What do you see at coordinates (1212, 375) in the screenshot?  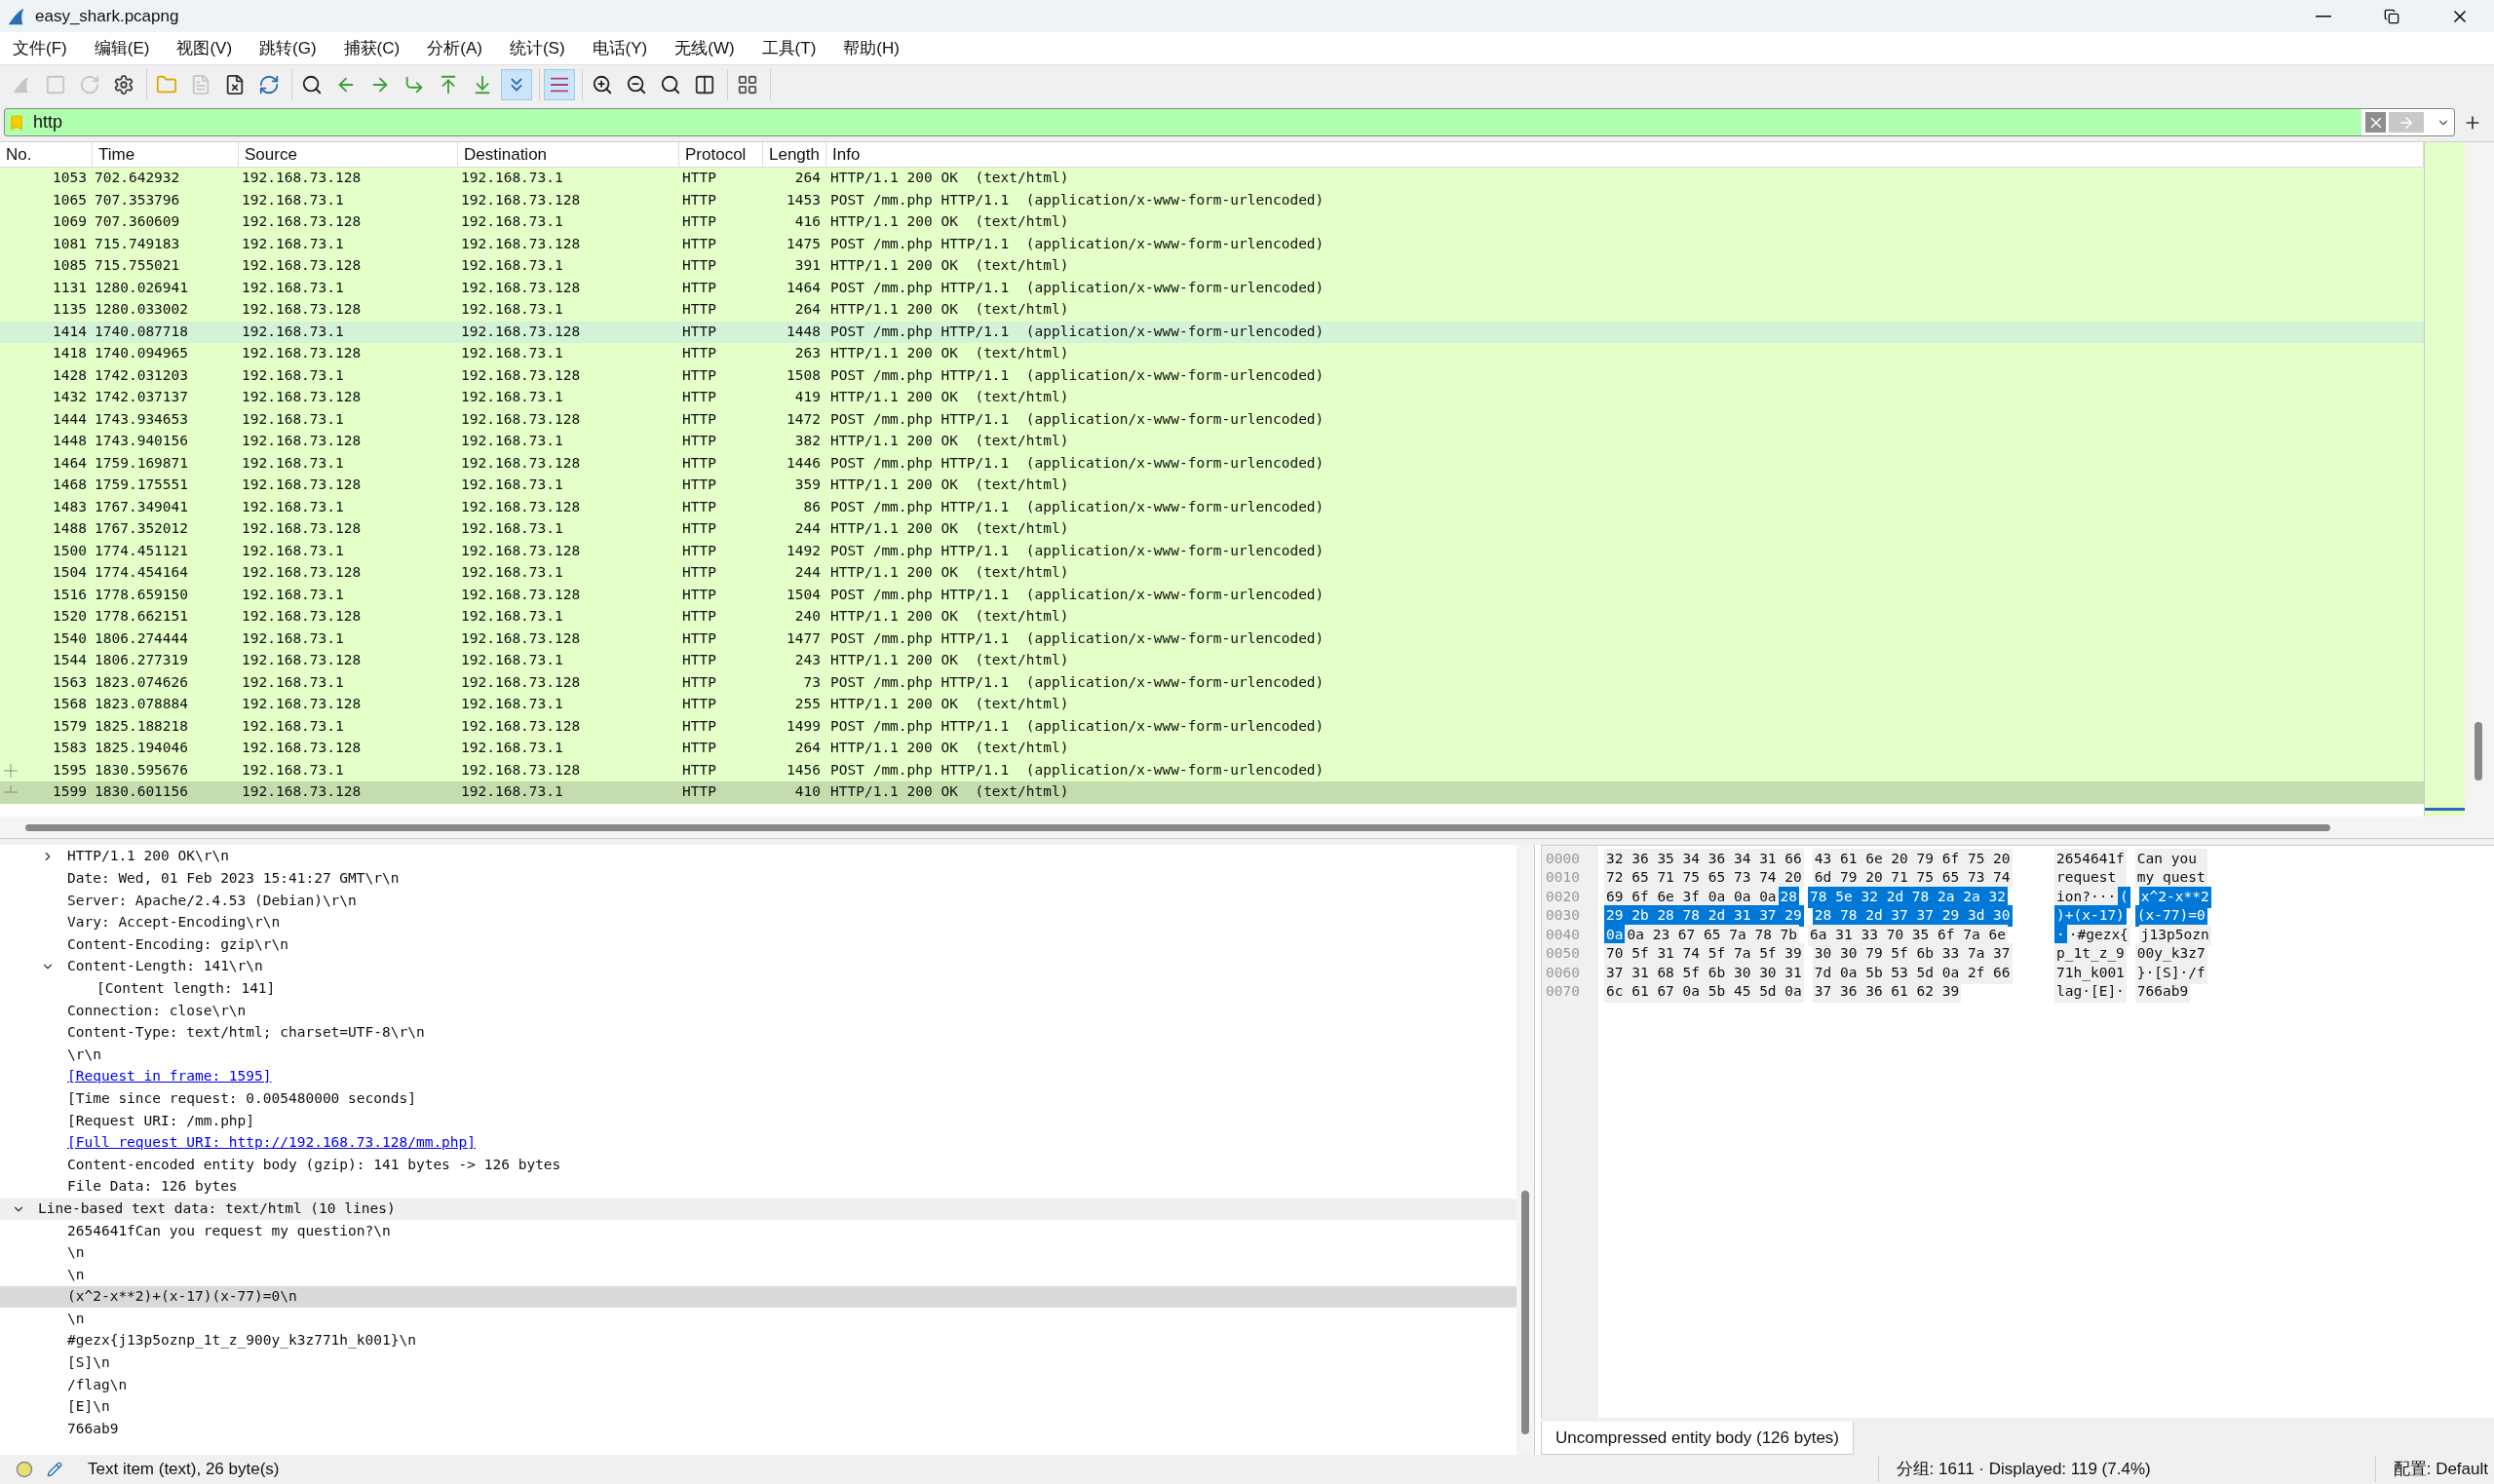 I see `packet-row: 1428 1742.031203 192.168.73.1 192.168.73.128 HTTP 1508 POST /mm.php HTTP/1.1 (application/x-www-form-urlencoded)` at bounding box center [1212, 375].